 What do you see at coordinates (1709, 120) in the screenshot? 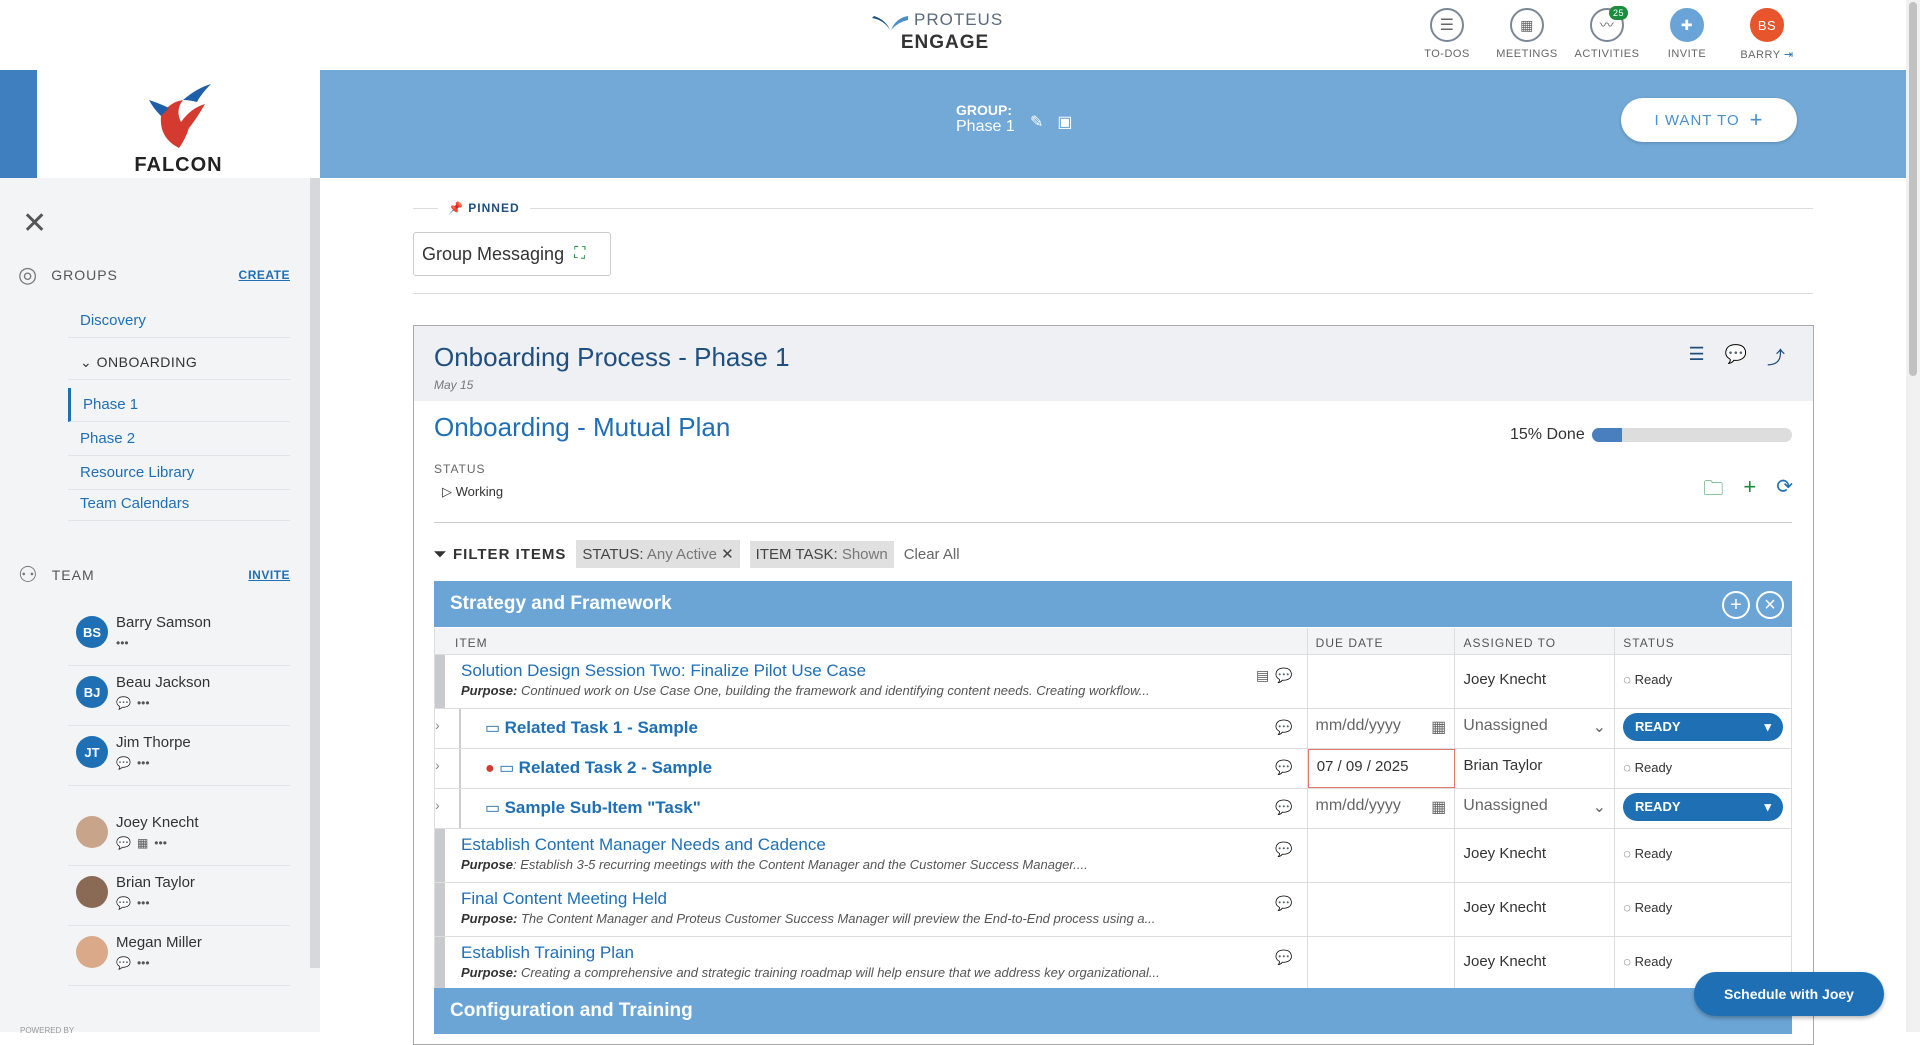
I see `i-want-to-button: I WANT TO +` at bounding box center [1709, 120].